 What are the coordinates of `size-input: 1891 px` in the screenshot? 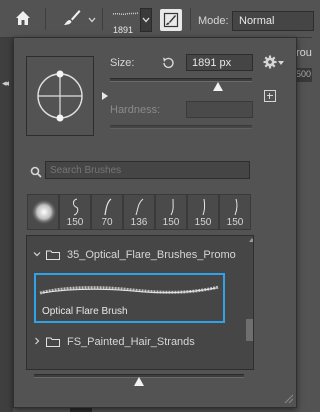 It's located at (219, 62).